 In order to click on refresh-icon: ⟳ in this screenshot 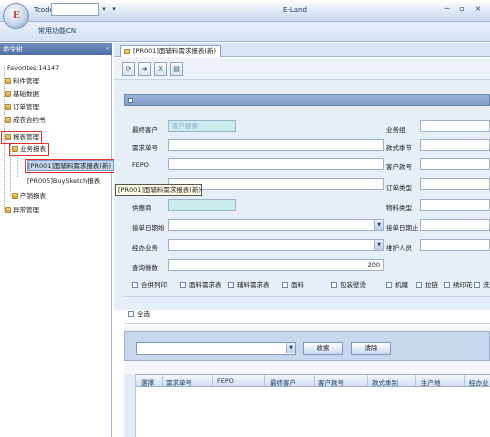, I will do `click(128, 69)`.